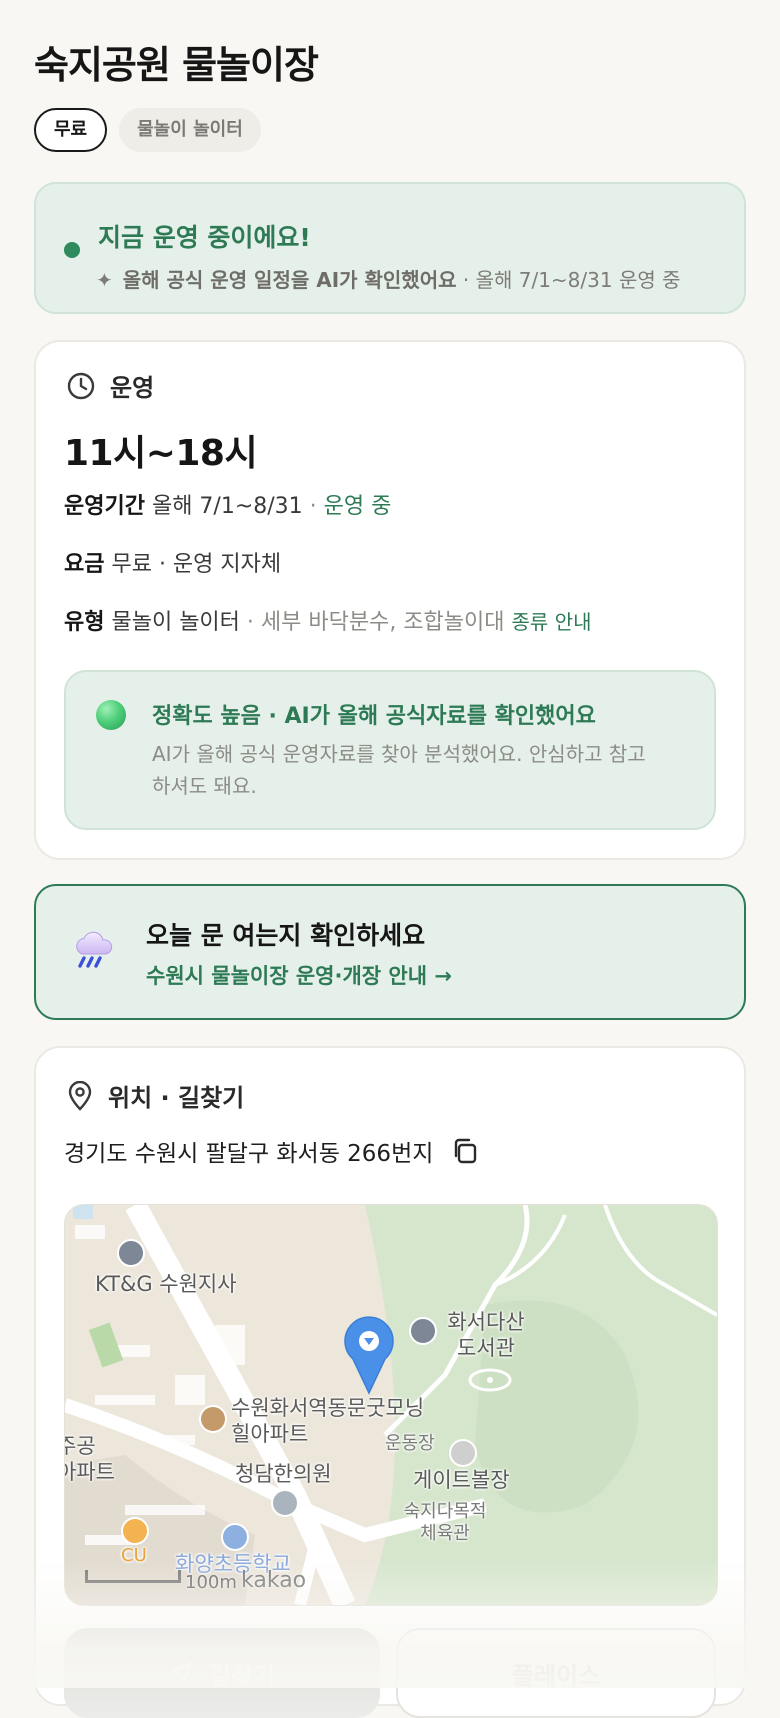  I want to click on status-sub-rest: · 올해 7/1~8/31 운영 중, so click(568, 280).